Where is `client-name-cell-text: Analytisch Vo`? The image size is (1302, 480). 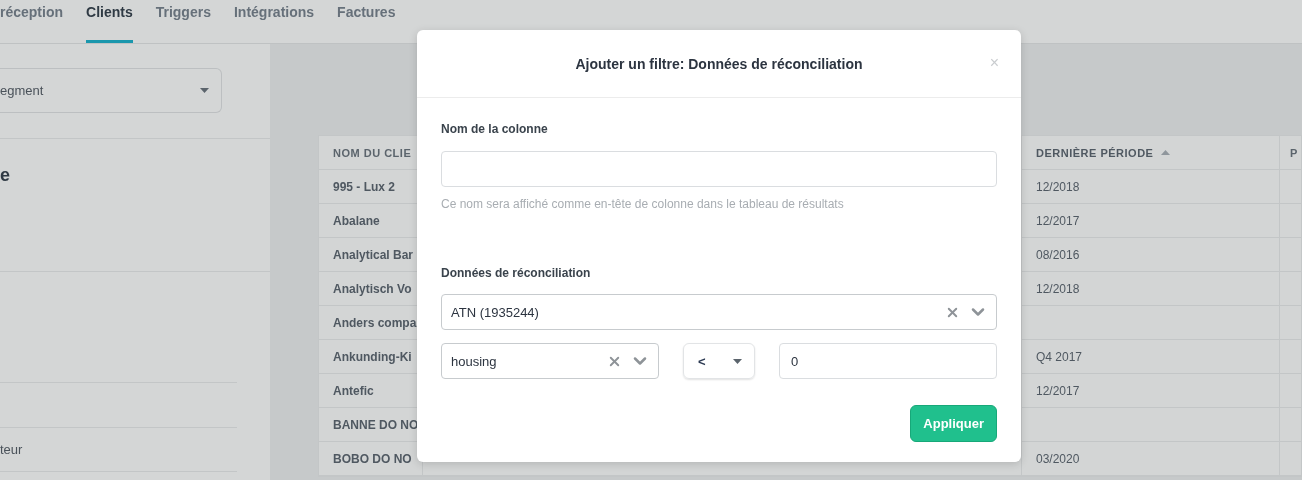
client-name-cell-text: Analytisch Vo is located at coordinates (372, 289).